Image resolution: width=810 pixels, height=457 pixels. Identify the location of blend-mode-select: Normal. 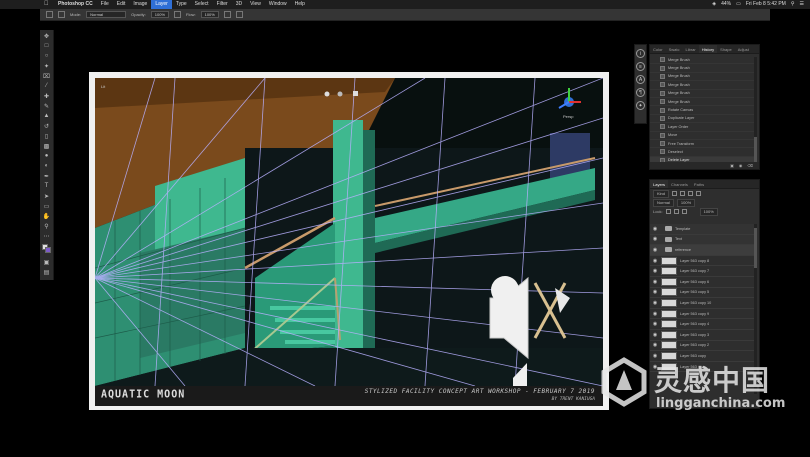
(663, 202).